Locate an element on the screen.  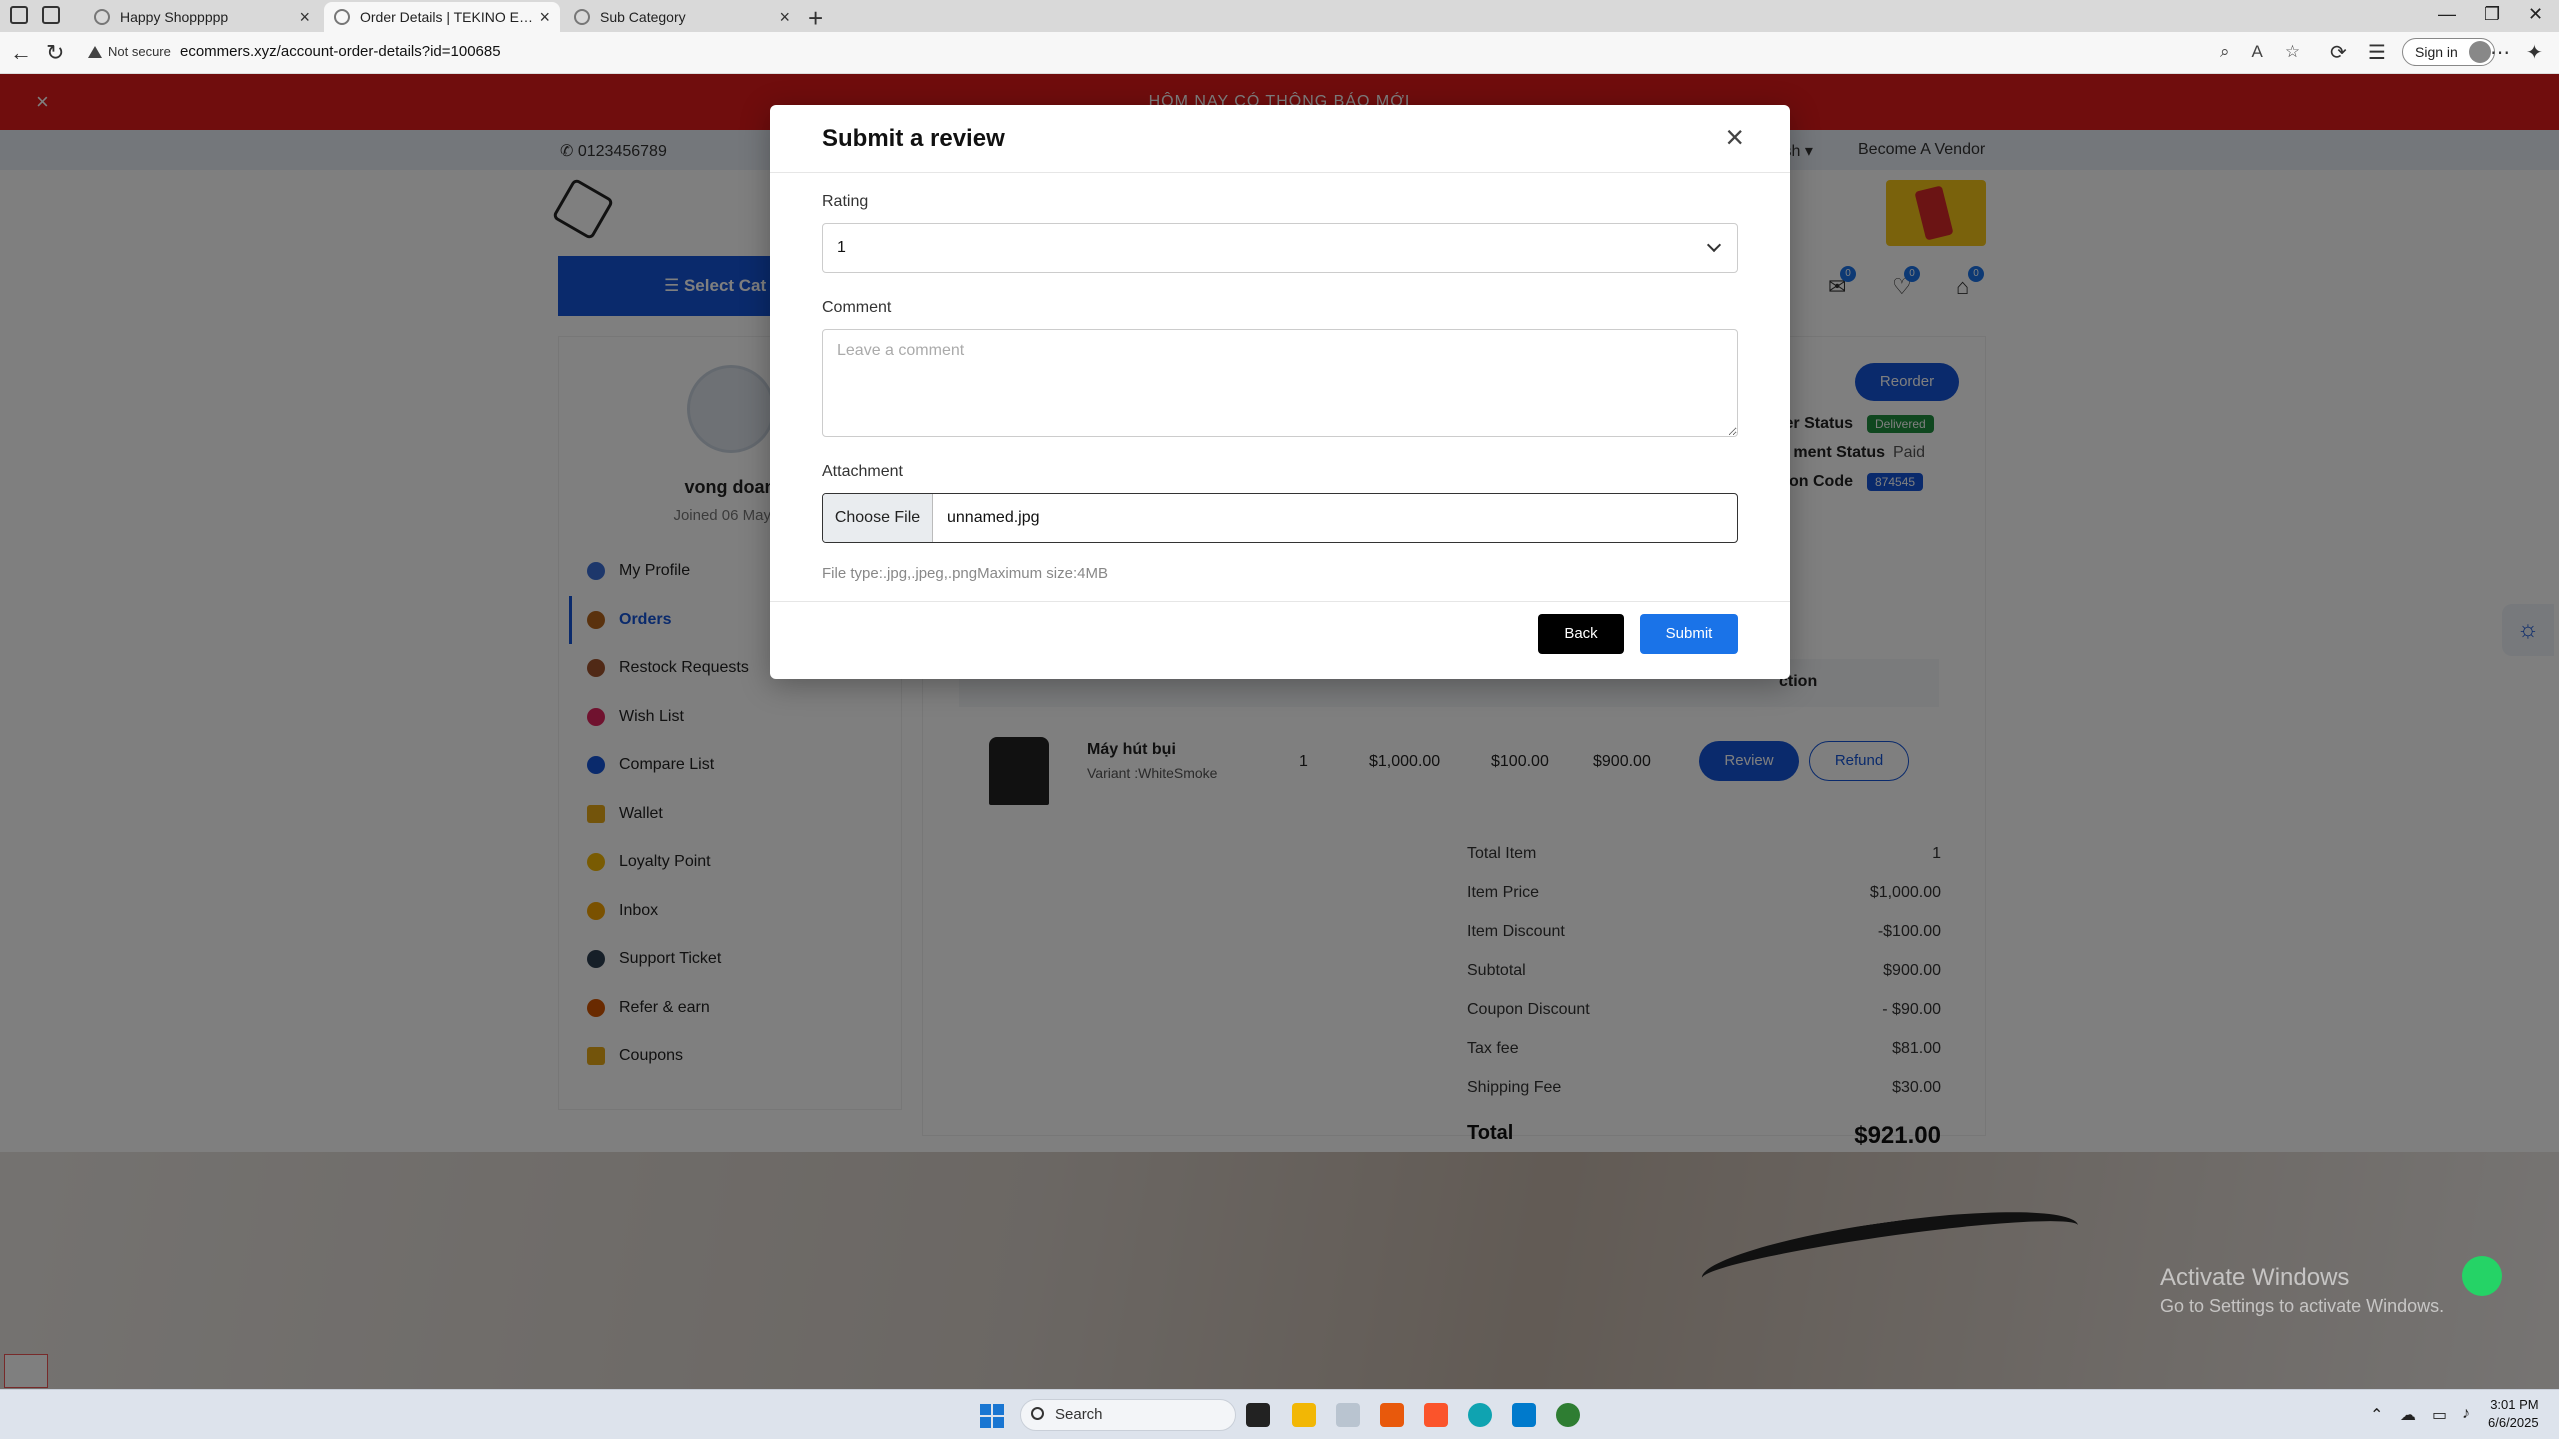
modal-header: Submit a review × is located at coordinates (1280, 139).